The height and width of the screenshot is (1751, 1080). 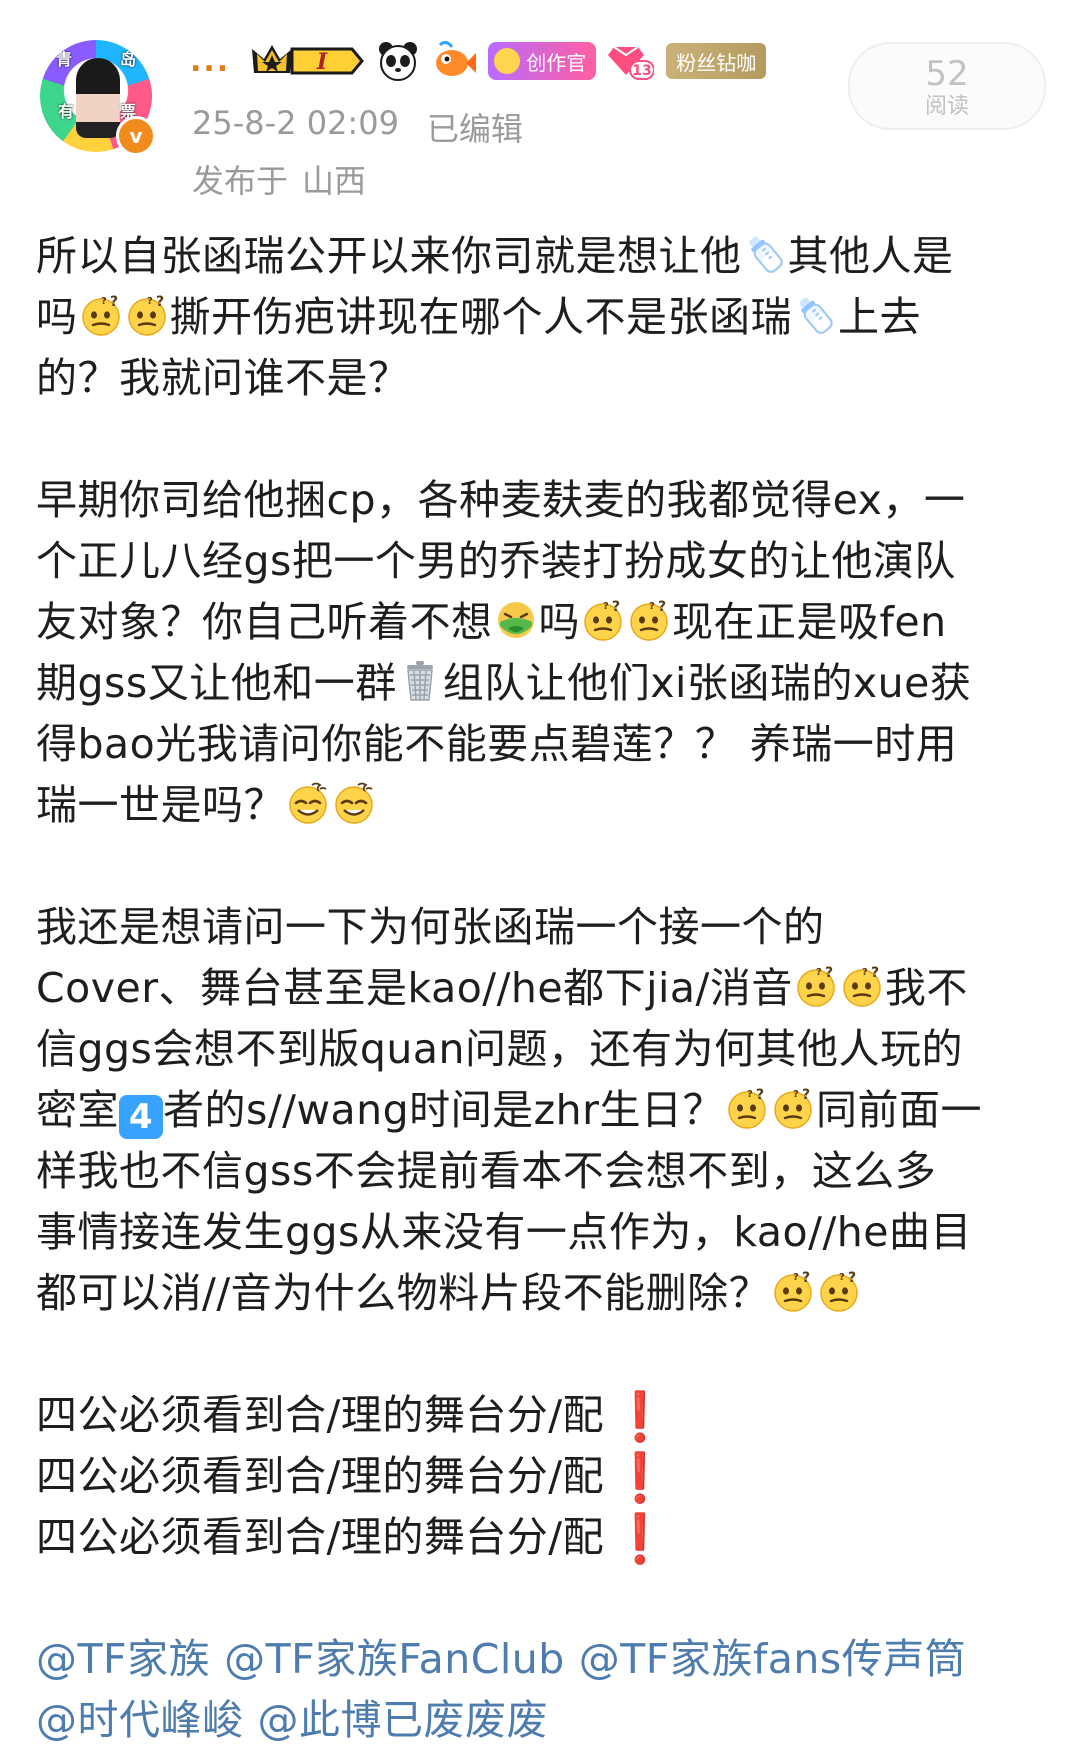 I want to click on read-count-pill: 52 阅读, so click(x=947, y=86).